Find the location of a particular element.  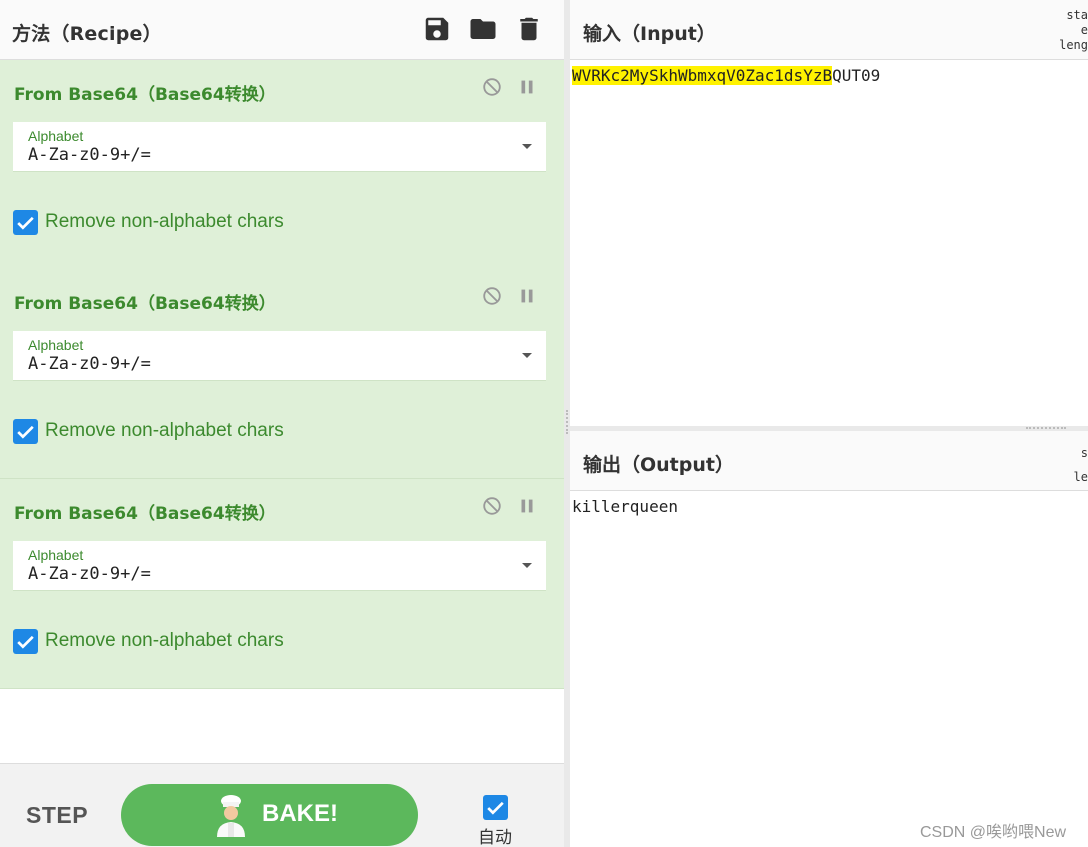

output-textarea: killerqueen is located at coordinates (625, 506).